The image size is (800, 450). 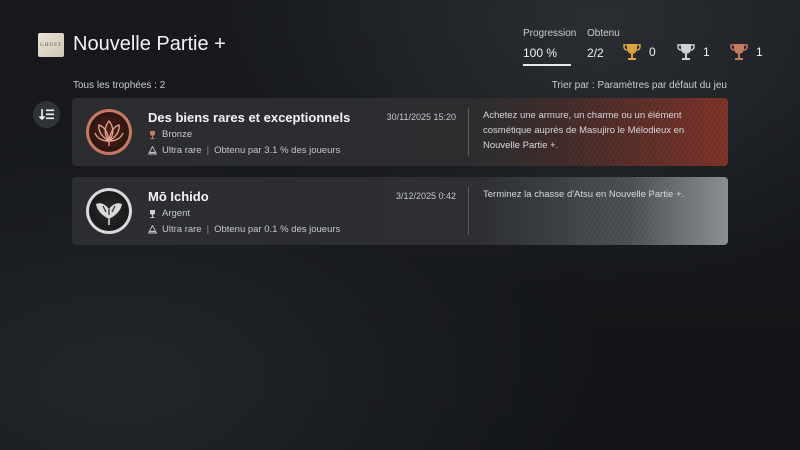 What do you see at coordinates (109, 132) in the screenshot?
I see `lotus-emblem-icon` at bounding box center [109, 132].